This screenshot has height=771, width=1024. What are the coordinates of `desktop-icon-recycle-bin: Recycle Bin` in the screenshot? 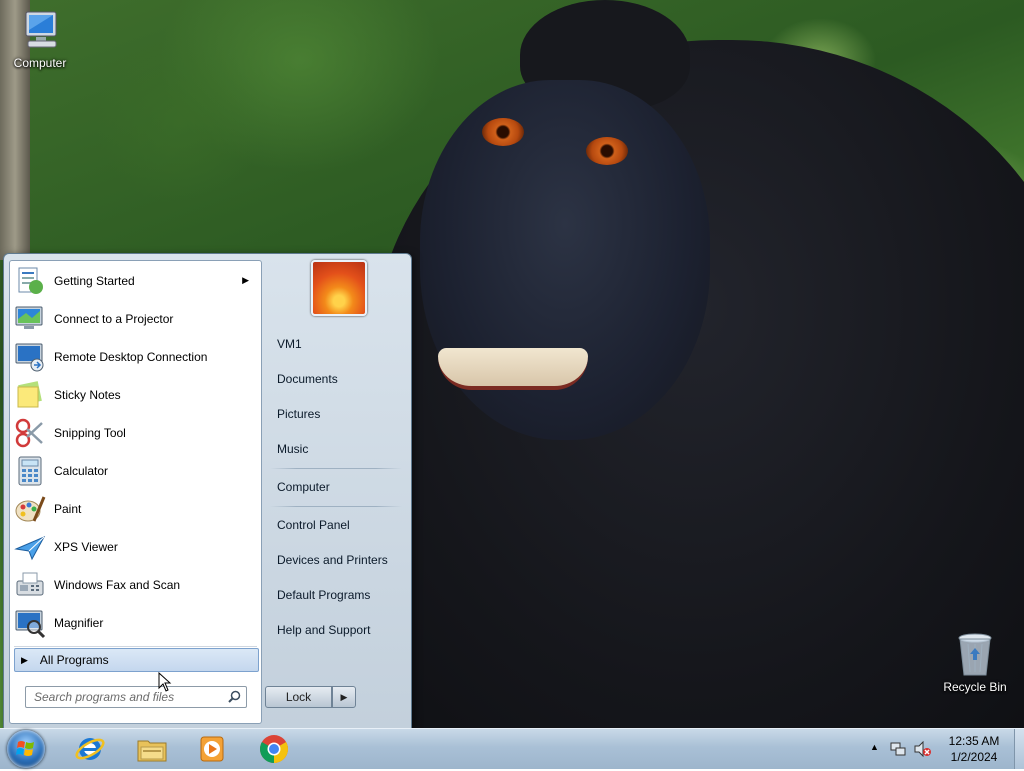 It's located at (975, 663).